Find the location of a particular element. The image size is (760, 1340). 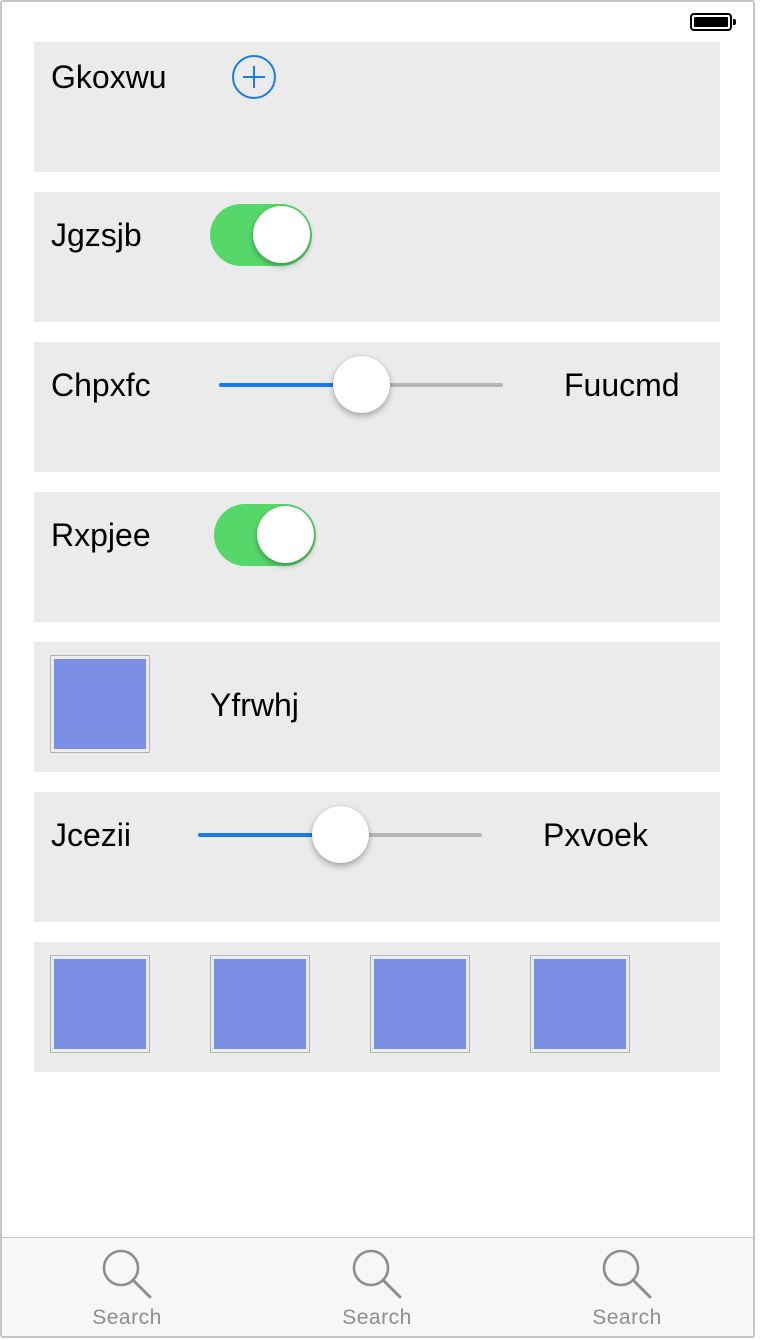

tab-bar: Search Search Search is located at coordinates (377, 1286).